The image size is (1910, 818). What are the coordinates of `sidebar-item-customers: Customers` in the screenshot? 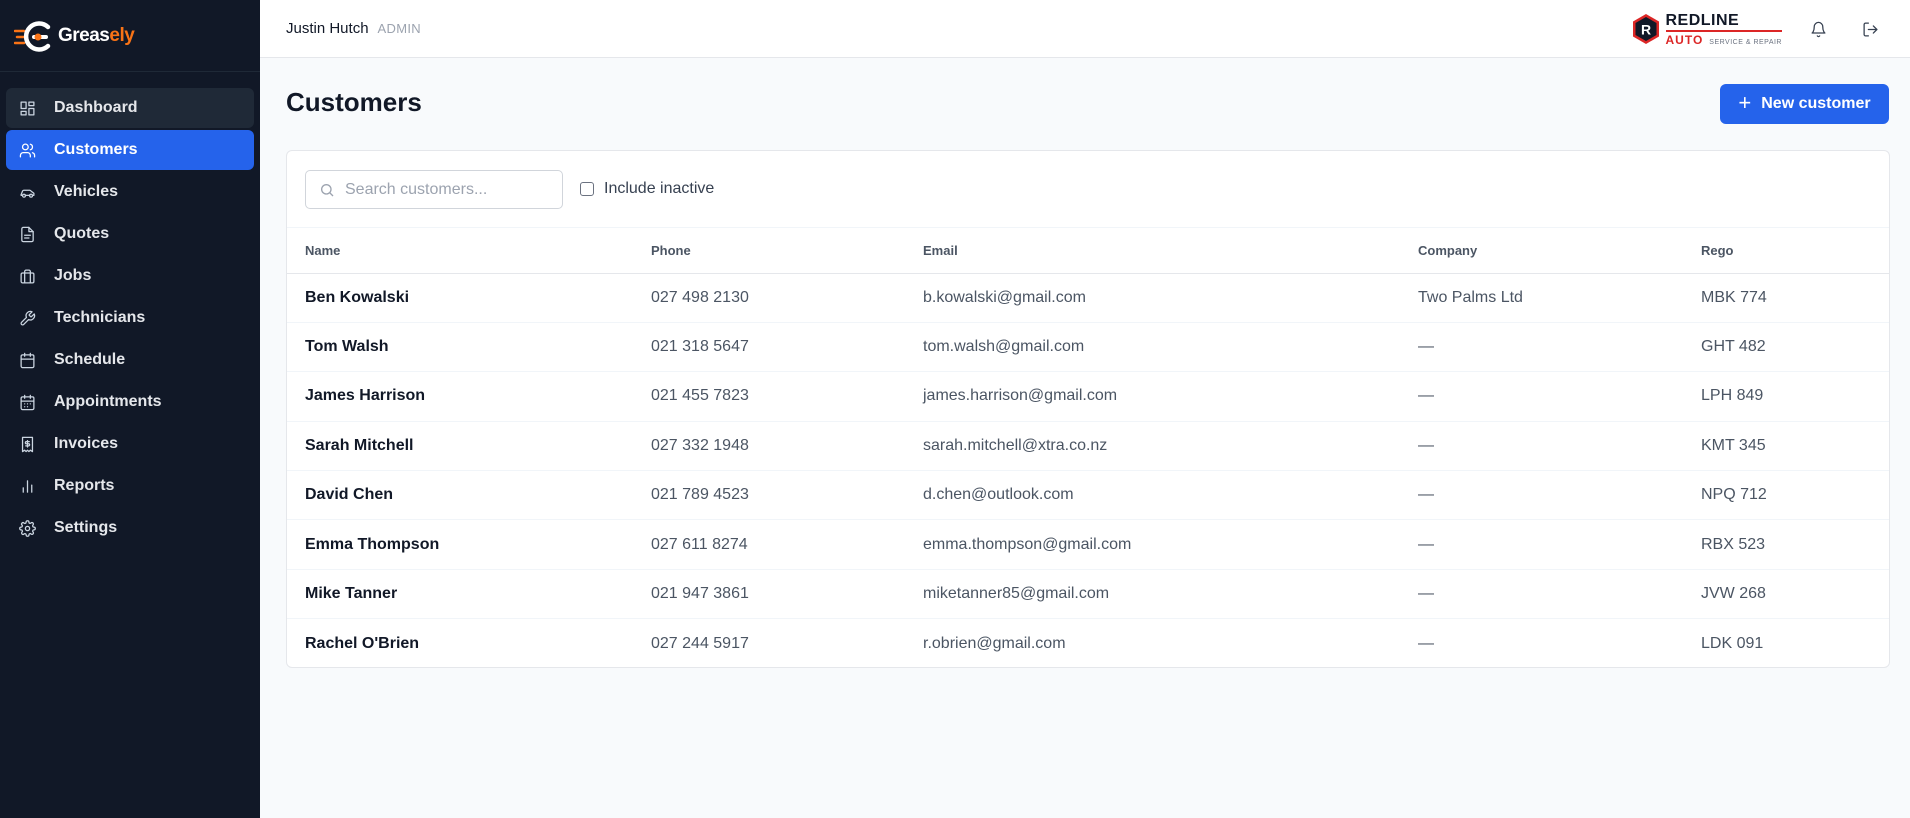 It's located at (130, 150).